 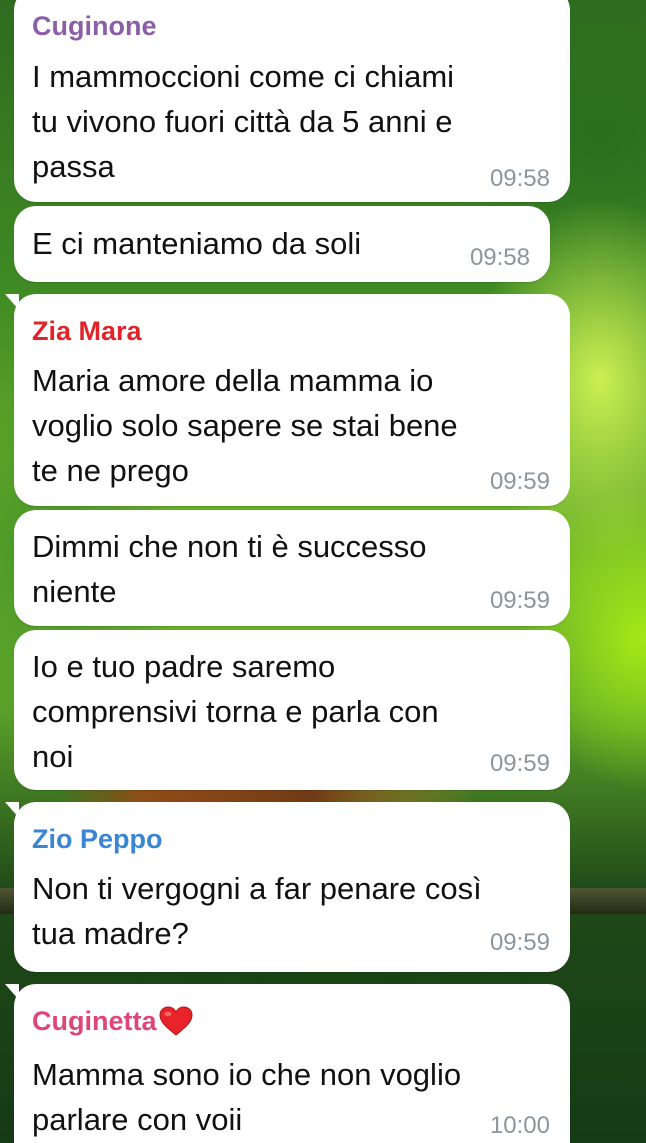 What do you see at coordinates (235, 711) in the screenshot?
I see `message-text-line: comprensivi torna e parla con` at bounding box center [235, 711].